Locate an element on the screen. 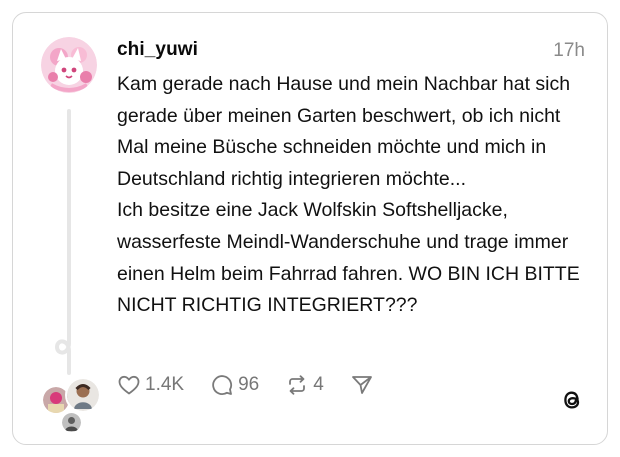  share-button is located at coordinates (362, 385).